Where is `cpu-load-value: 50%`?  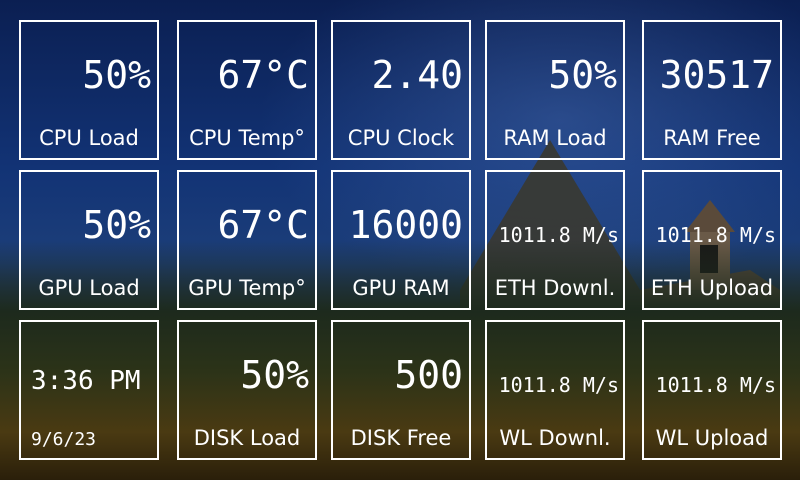 cpu-load-value: 50% is located at coordinates (116, 75).